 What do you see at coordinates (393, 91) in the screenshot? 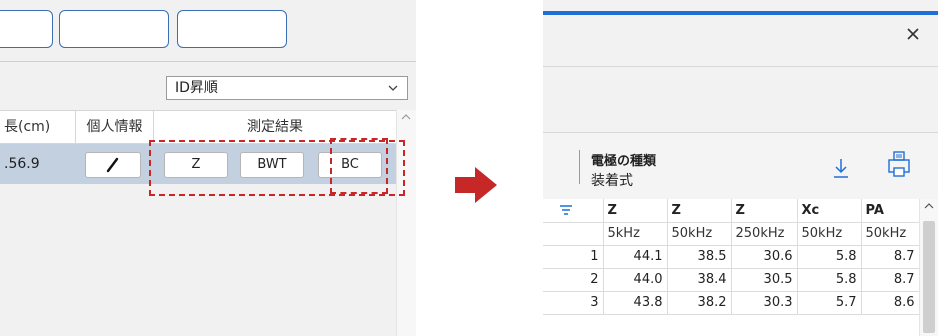
I see `chevron-down-icon` at bounding box center [393, 91].